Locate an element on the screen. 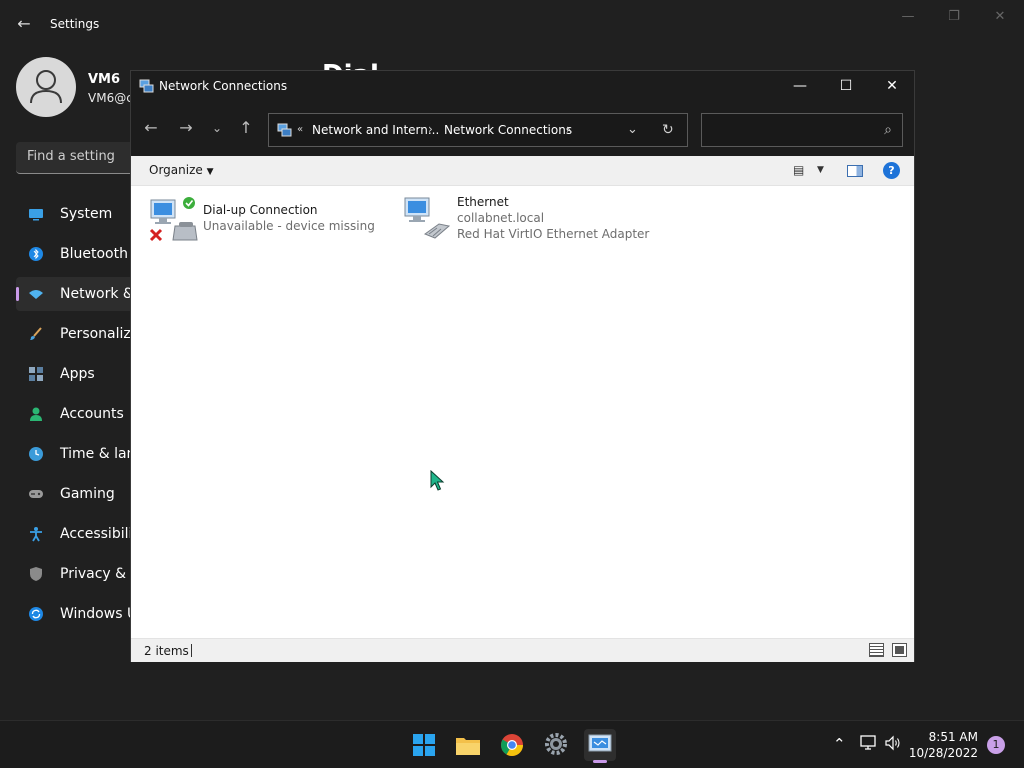 This screenshot has width=1024, height=768. system-clock: 8:51 AM 10/28/2022 is located at coordinates (942, 745).